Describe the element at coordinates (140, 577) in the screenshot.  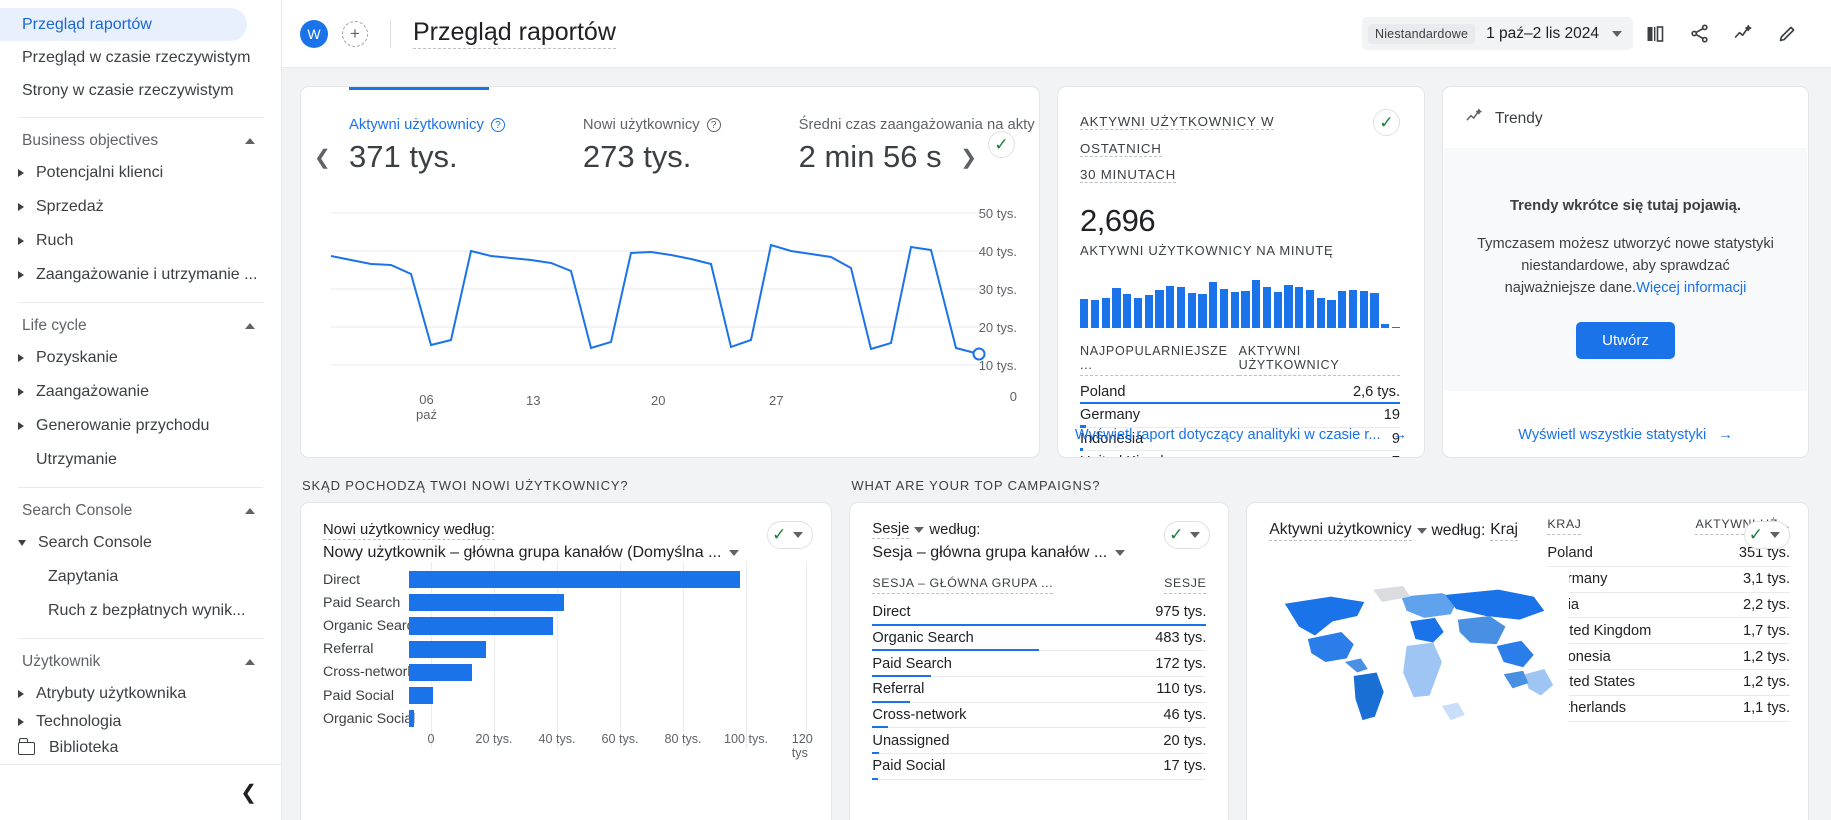
I see `sidebar-item-queries: Zapytania` at that location.